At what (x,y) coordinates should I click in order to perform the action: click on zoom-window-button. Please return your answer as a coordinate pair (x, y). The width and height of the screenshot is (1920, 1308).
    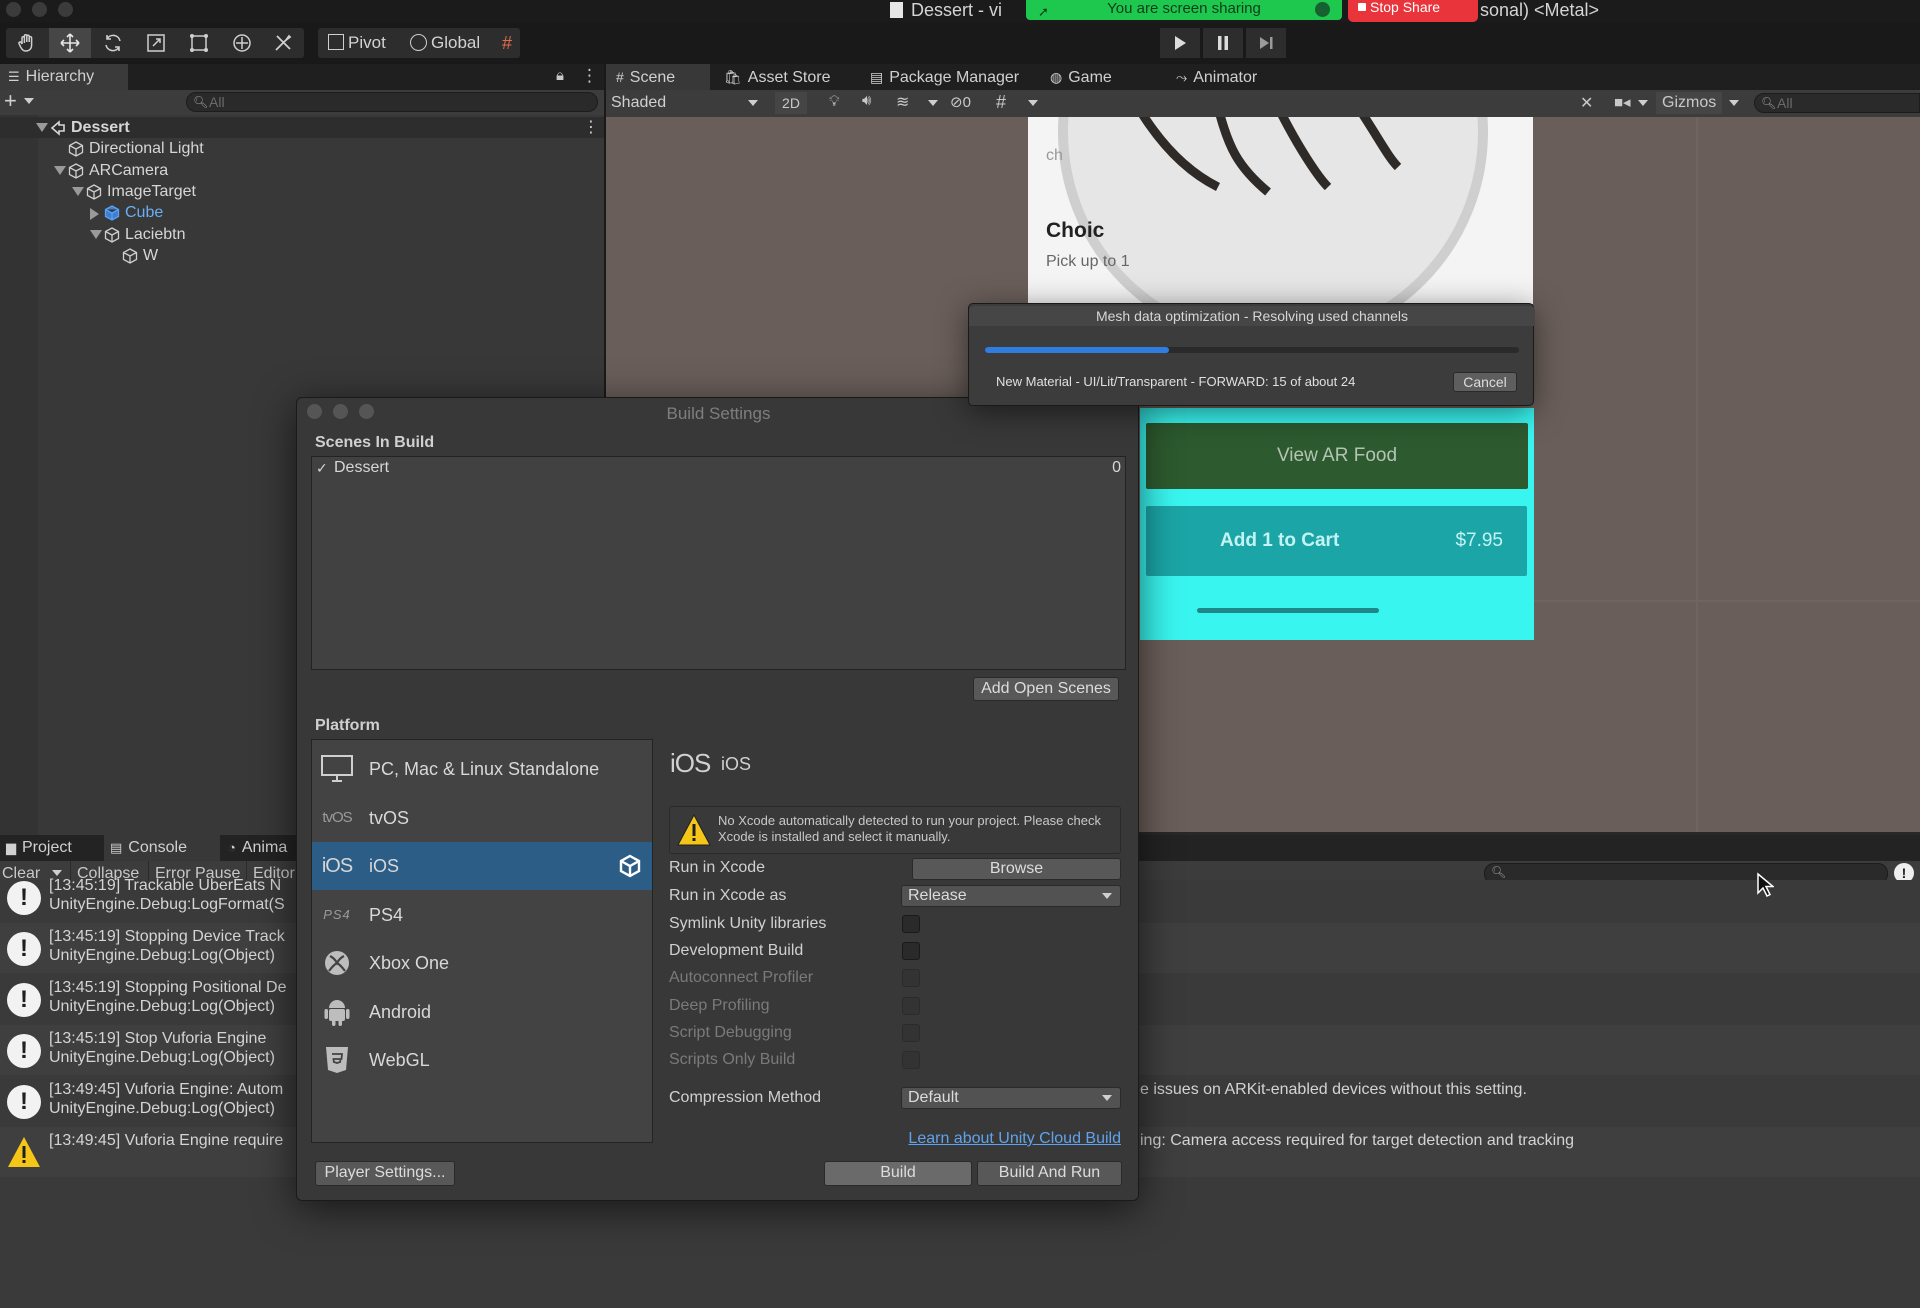
    Looking at the image, I should click on (65, 9).